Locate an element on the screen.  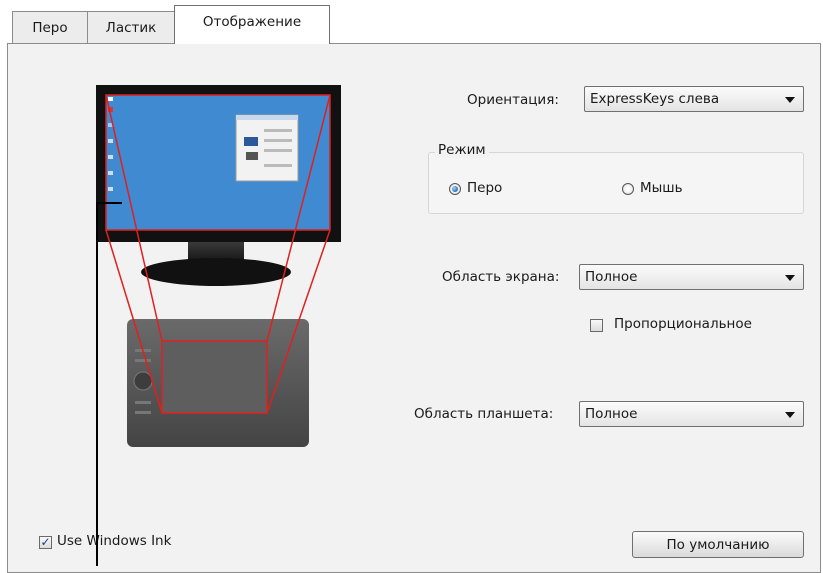
tablet-area-value: Полное is located at coordinates (611, 414).